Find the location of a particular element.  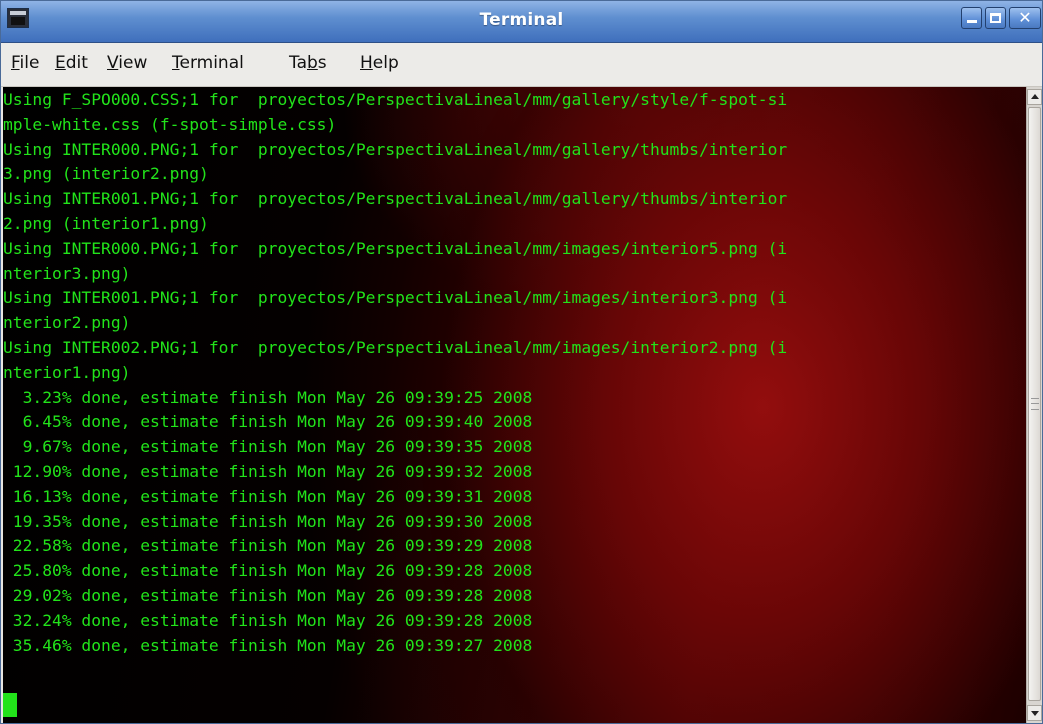

menu-terminal: Terminal is located at coordinates (208, 63).